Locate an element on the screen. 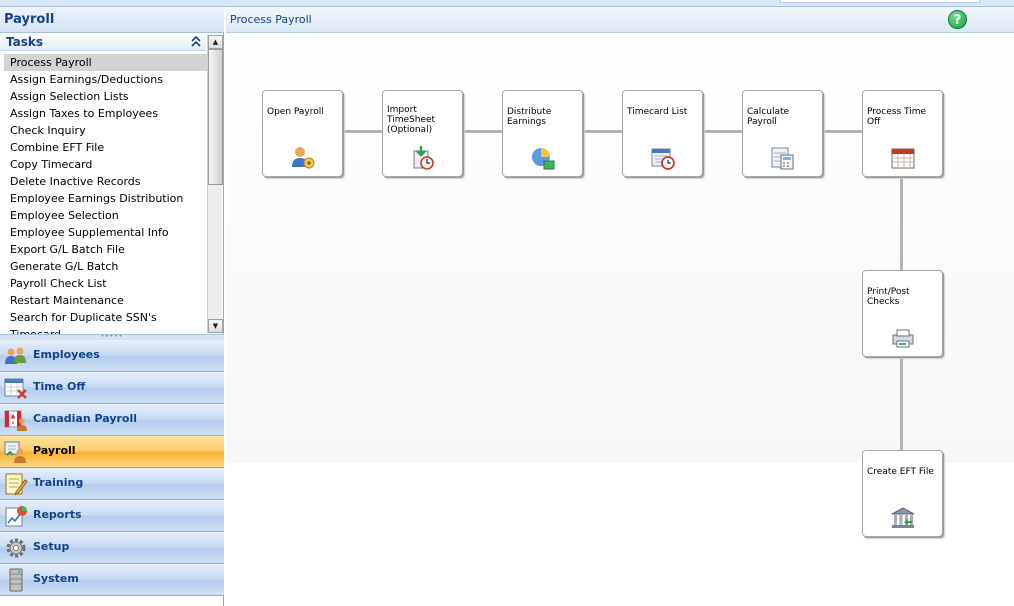  step-label: Process Time Off is located at coordinates (897, 117).